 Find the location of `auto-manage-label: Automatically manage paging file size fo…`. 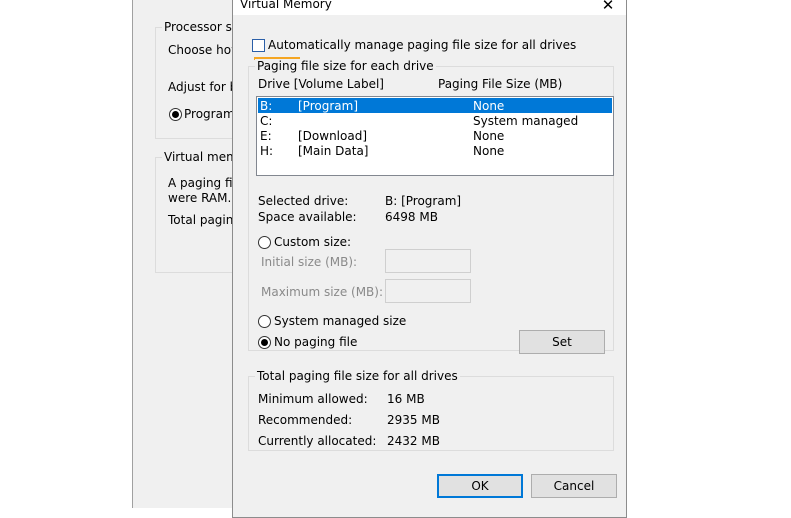

auto-manage-label: Automatically manage paging file size fo… is located at coordinates (422, 45).